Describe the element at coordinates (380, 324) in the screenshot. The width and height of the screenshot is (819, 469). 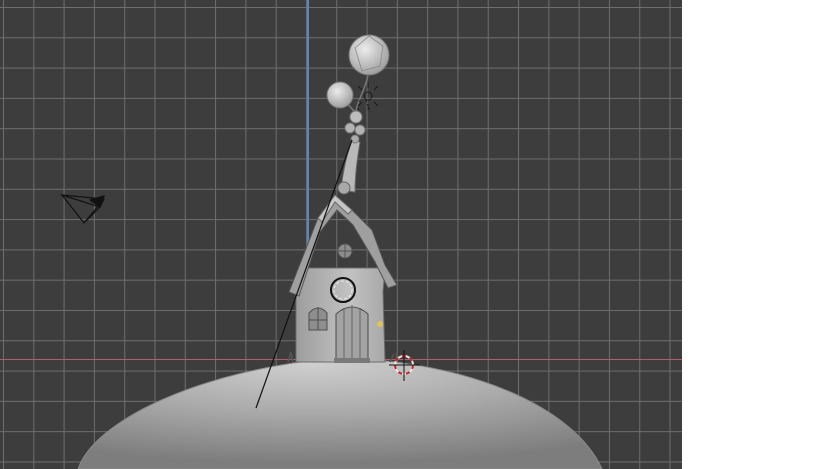
I see `door-lamp` at that location.